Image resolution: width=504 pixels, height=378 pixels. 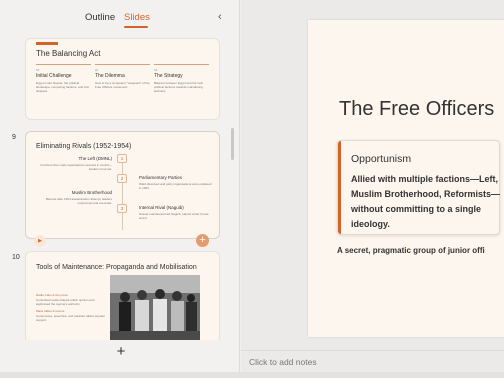 What do you see at coordinates (156, 70) in the screenshot?
I see `column-number: 03` at bounding box center [156, 70].